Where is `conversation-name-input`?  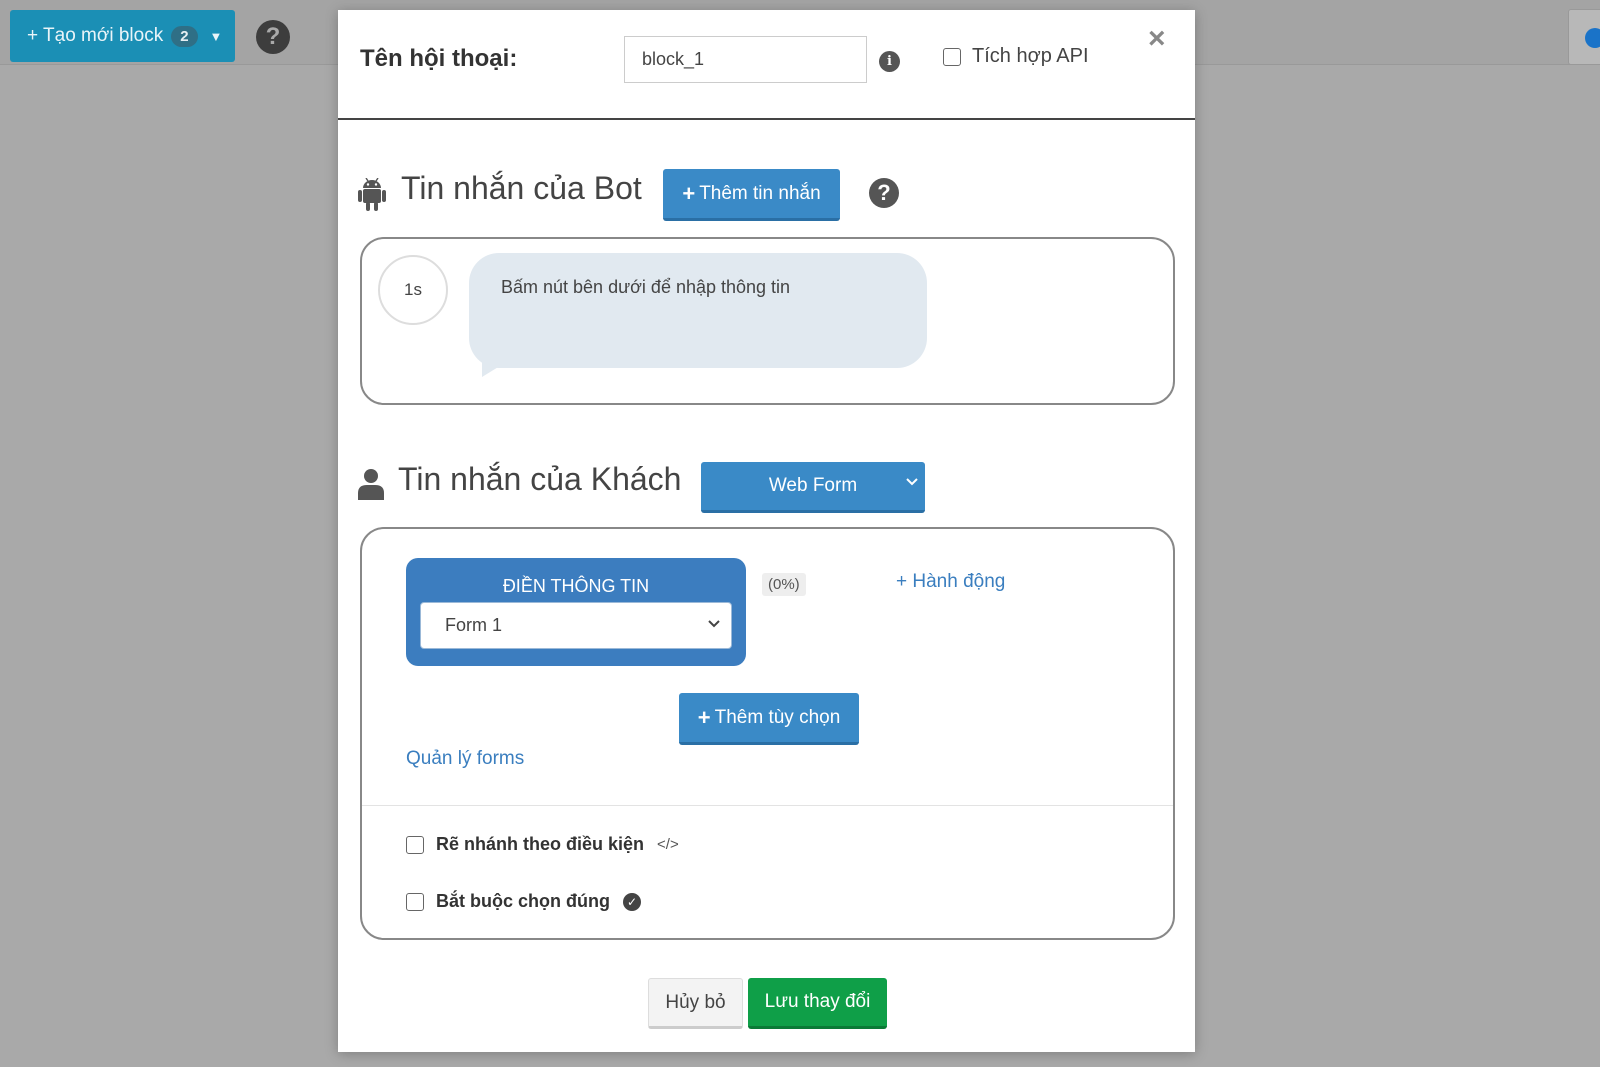 conversation-name-input is located at coordinates (745, 59).